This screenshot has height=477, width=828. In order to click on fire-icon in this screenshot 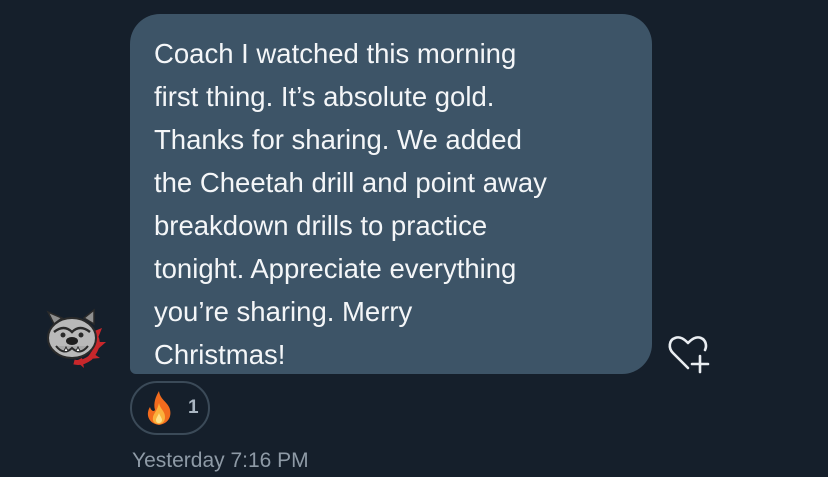, I will do `click(159, 408)`.